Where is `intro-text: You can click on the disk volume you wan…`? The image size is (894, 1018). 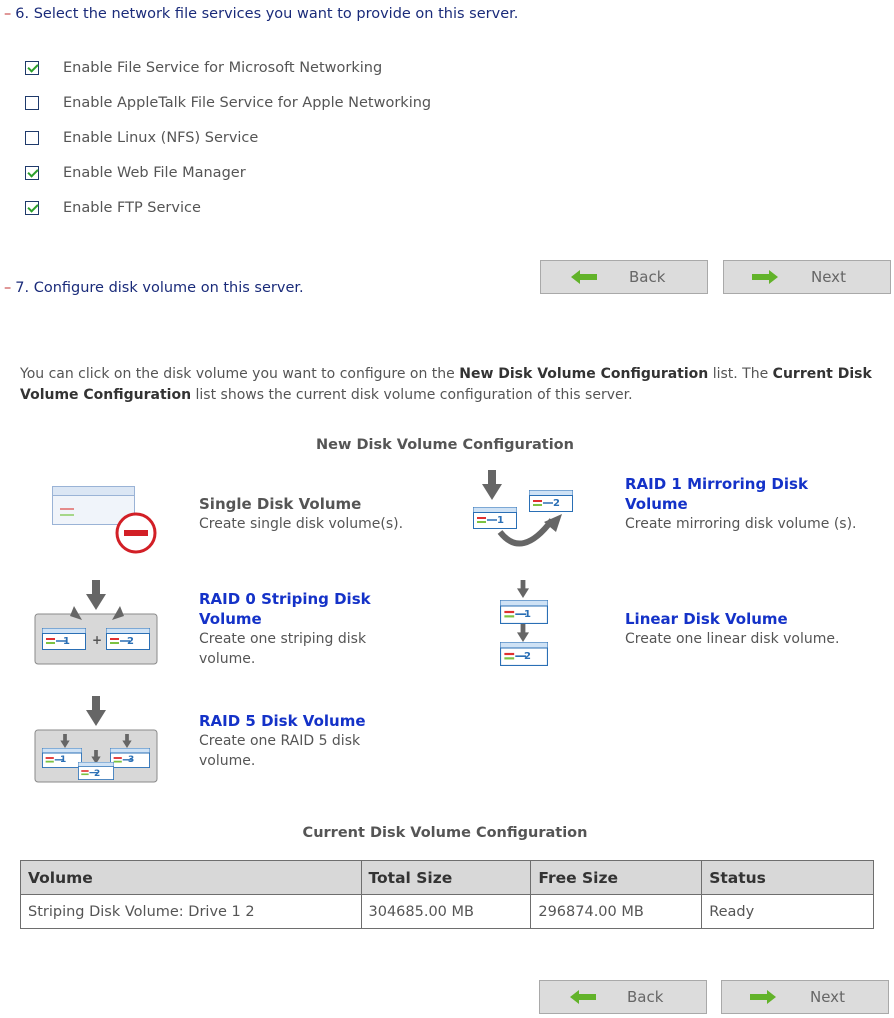 intro-text: You can click on the disk volume you wan… is located at coordinates (240, 374).